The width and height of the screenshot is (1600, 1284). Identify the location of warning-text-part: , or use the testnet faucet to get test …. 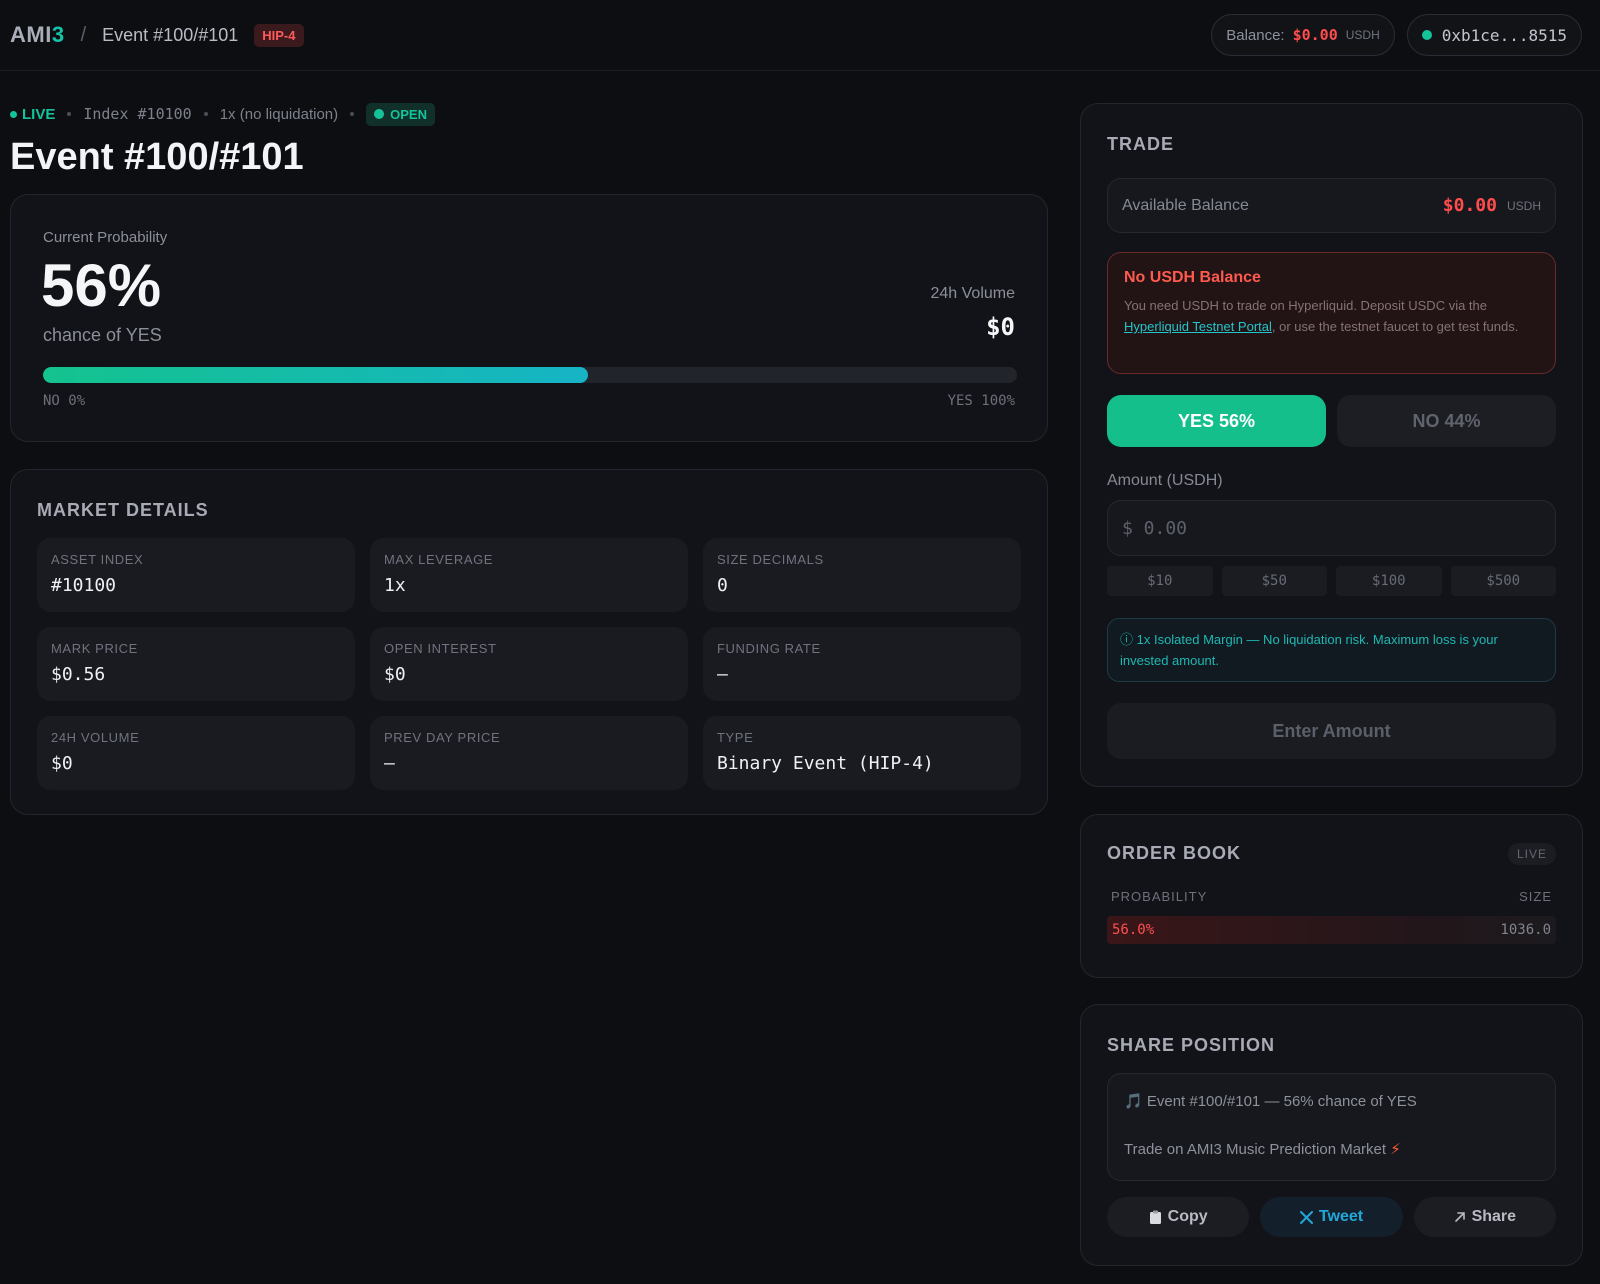
(1395, 326).